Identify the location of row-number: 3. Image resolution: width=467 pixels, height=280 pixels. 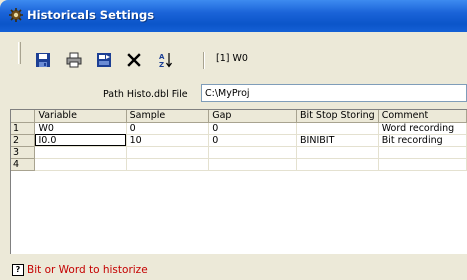
(23, 152).